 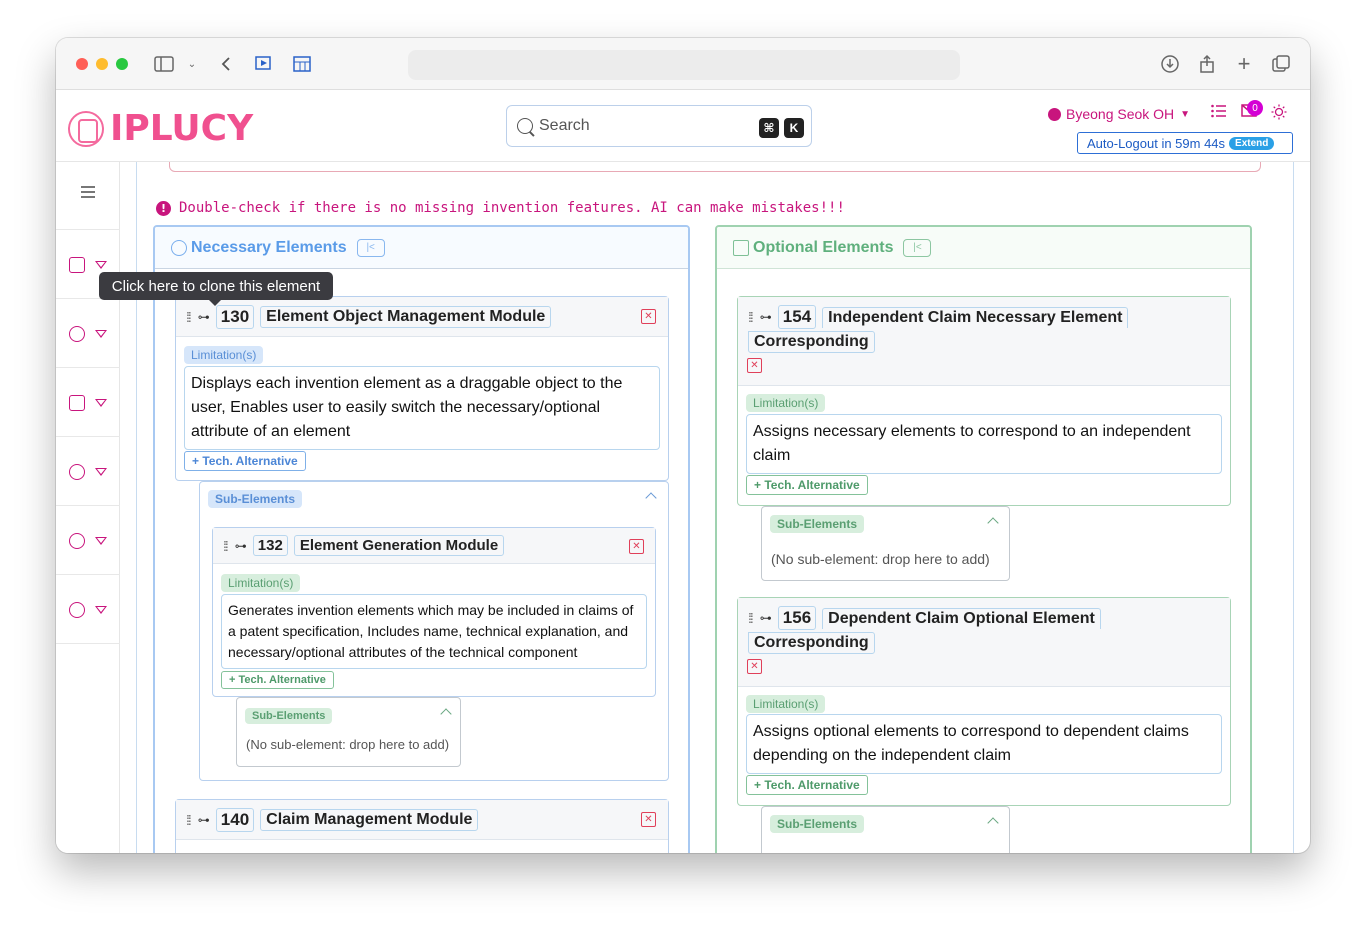 I want to click on sidebar-menu-toggle, so click(x=88, y=196).